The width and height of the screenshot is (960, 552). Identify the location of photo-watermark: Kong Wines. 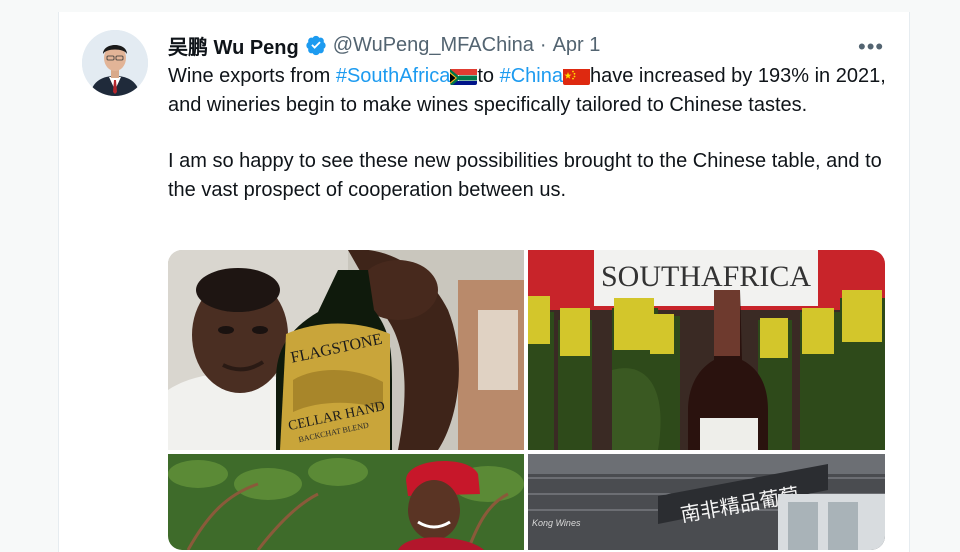
(556, 523).